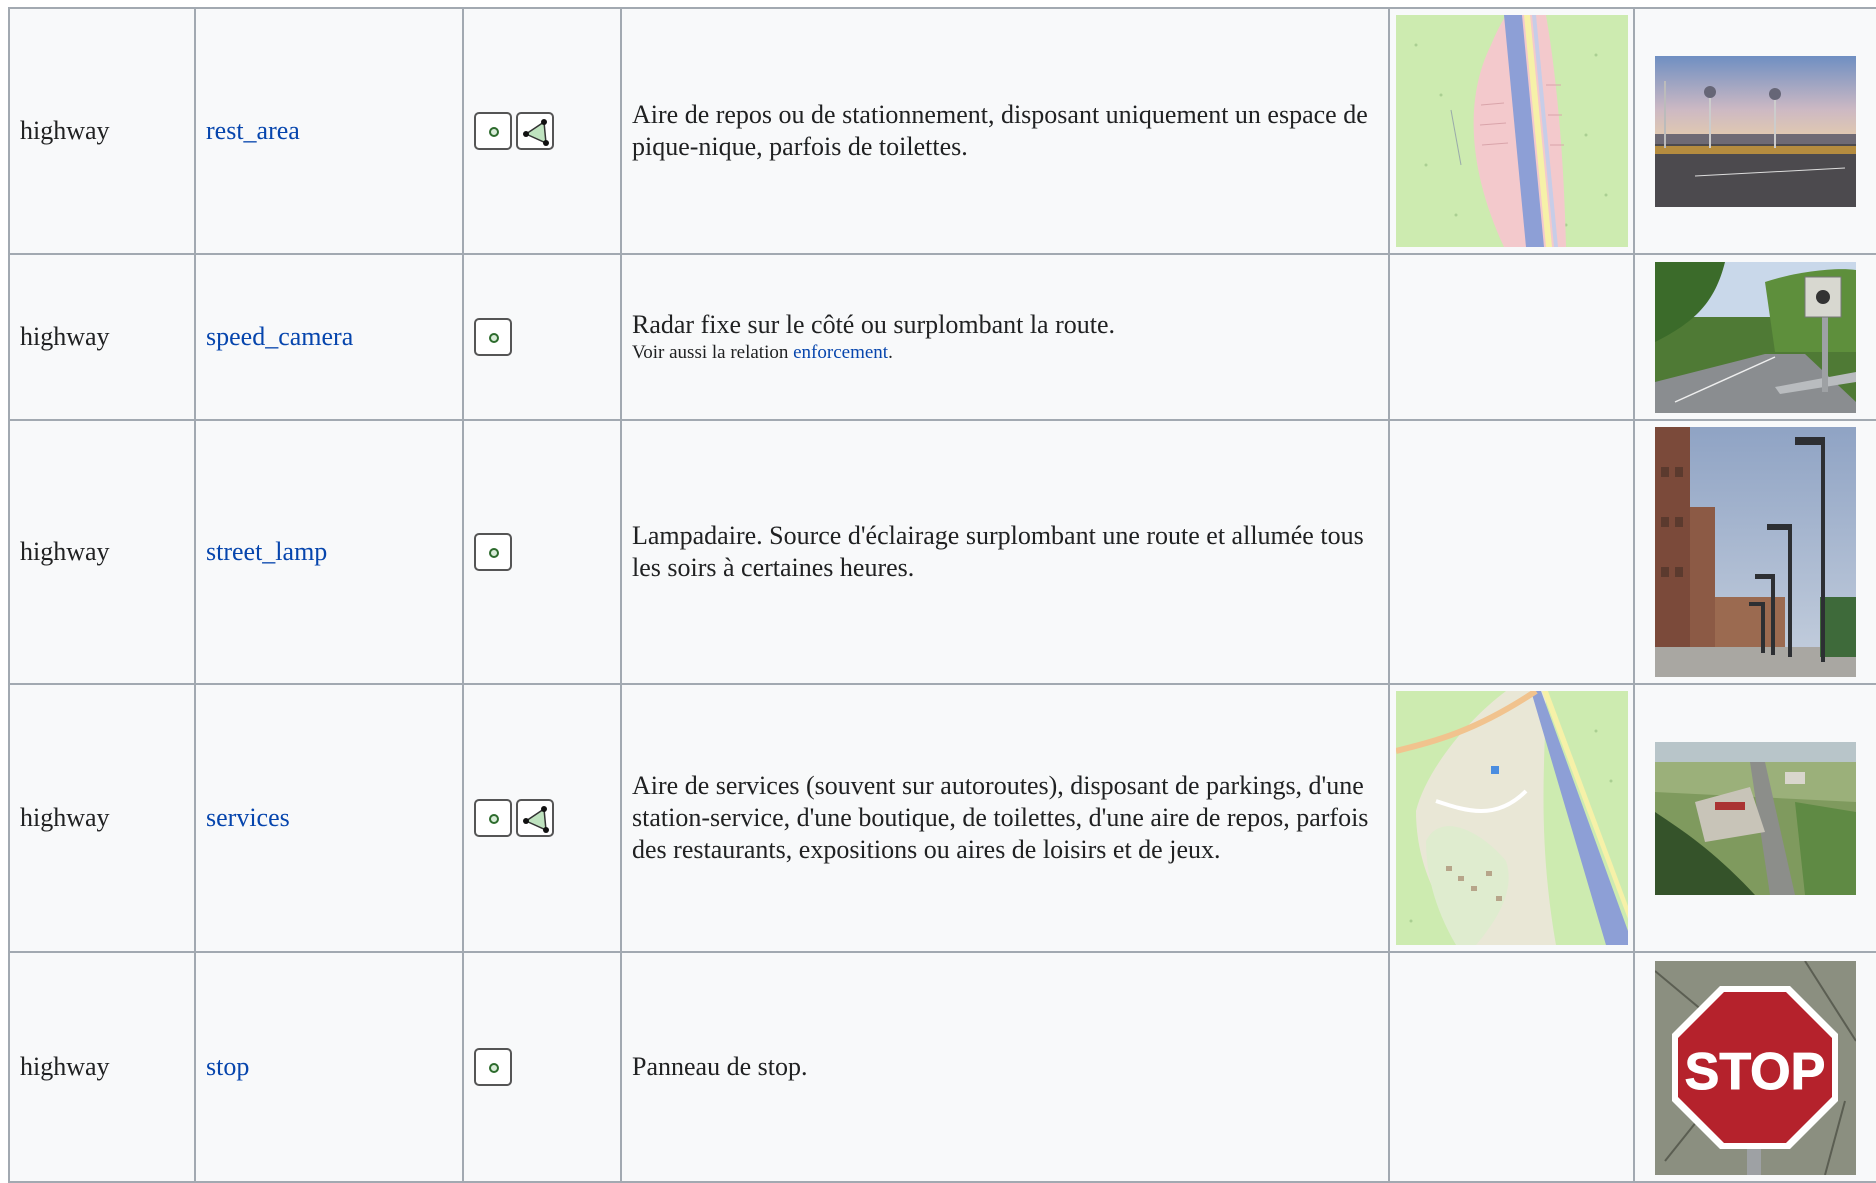  I want to click on value-link: stop, so click(227, 1066).